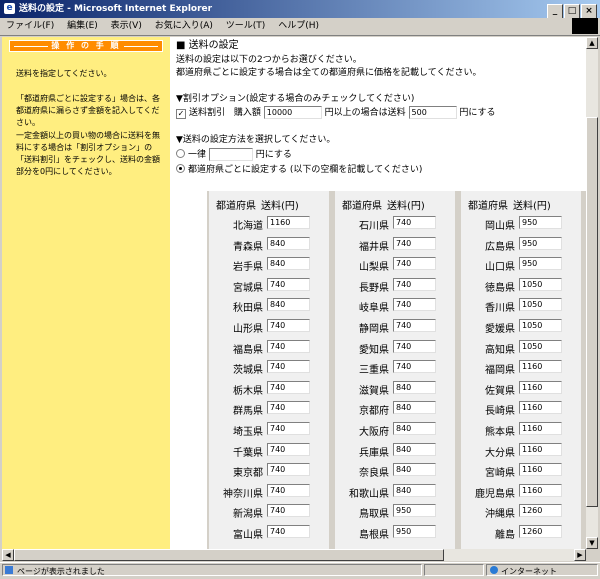 The image size is (600, 579). I want to click on per-prefecture-row: 都道府県ごとに設定する (以下の空欄を記載してください), so click(299, 170).